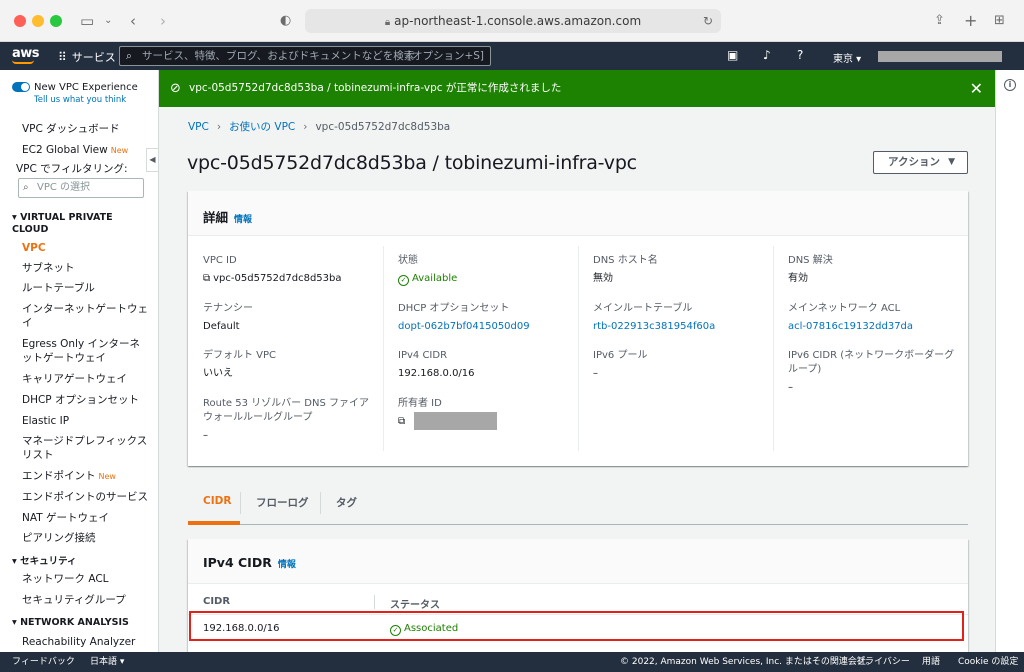  I want to click on privacy-link: プライバシー, so click(883, 662).